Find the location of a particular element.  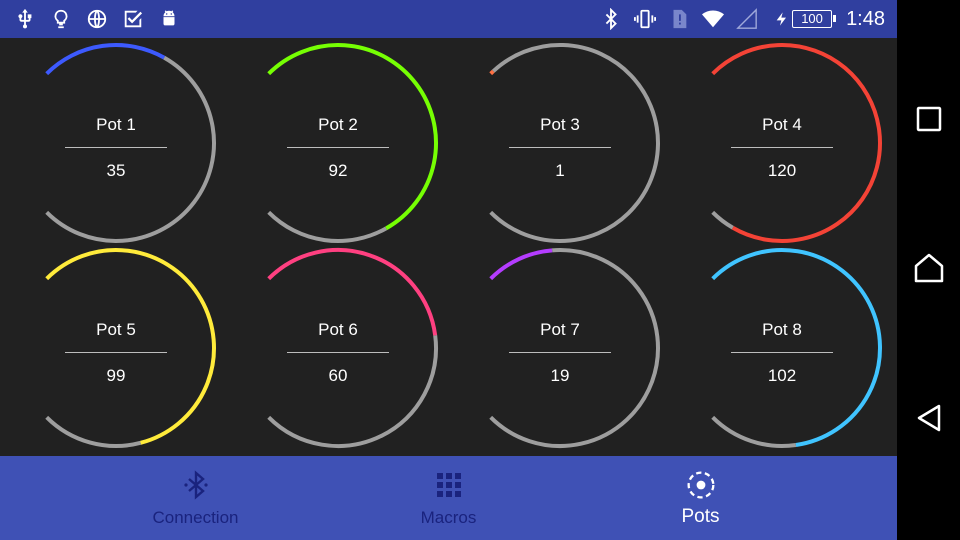

pot-dial: Pot 7 19 is located at coordinates (560, 348).